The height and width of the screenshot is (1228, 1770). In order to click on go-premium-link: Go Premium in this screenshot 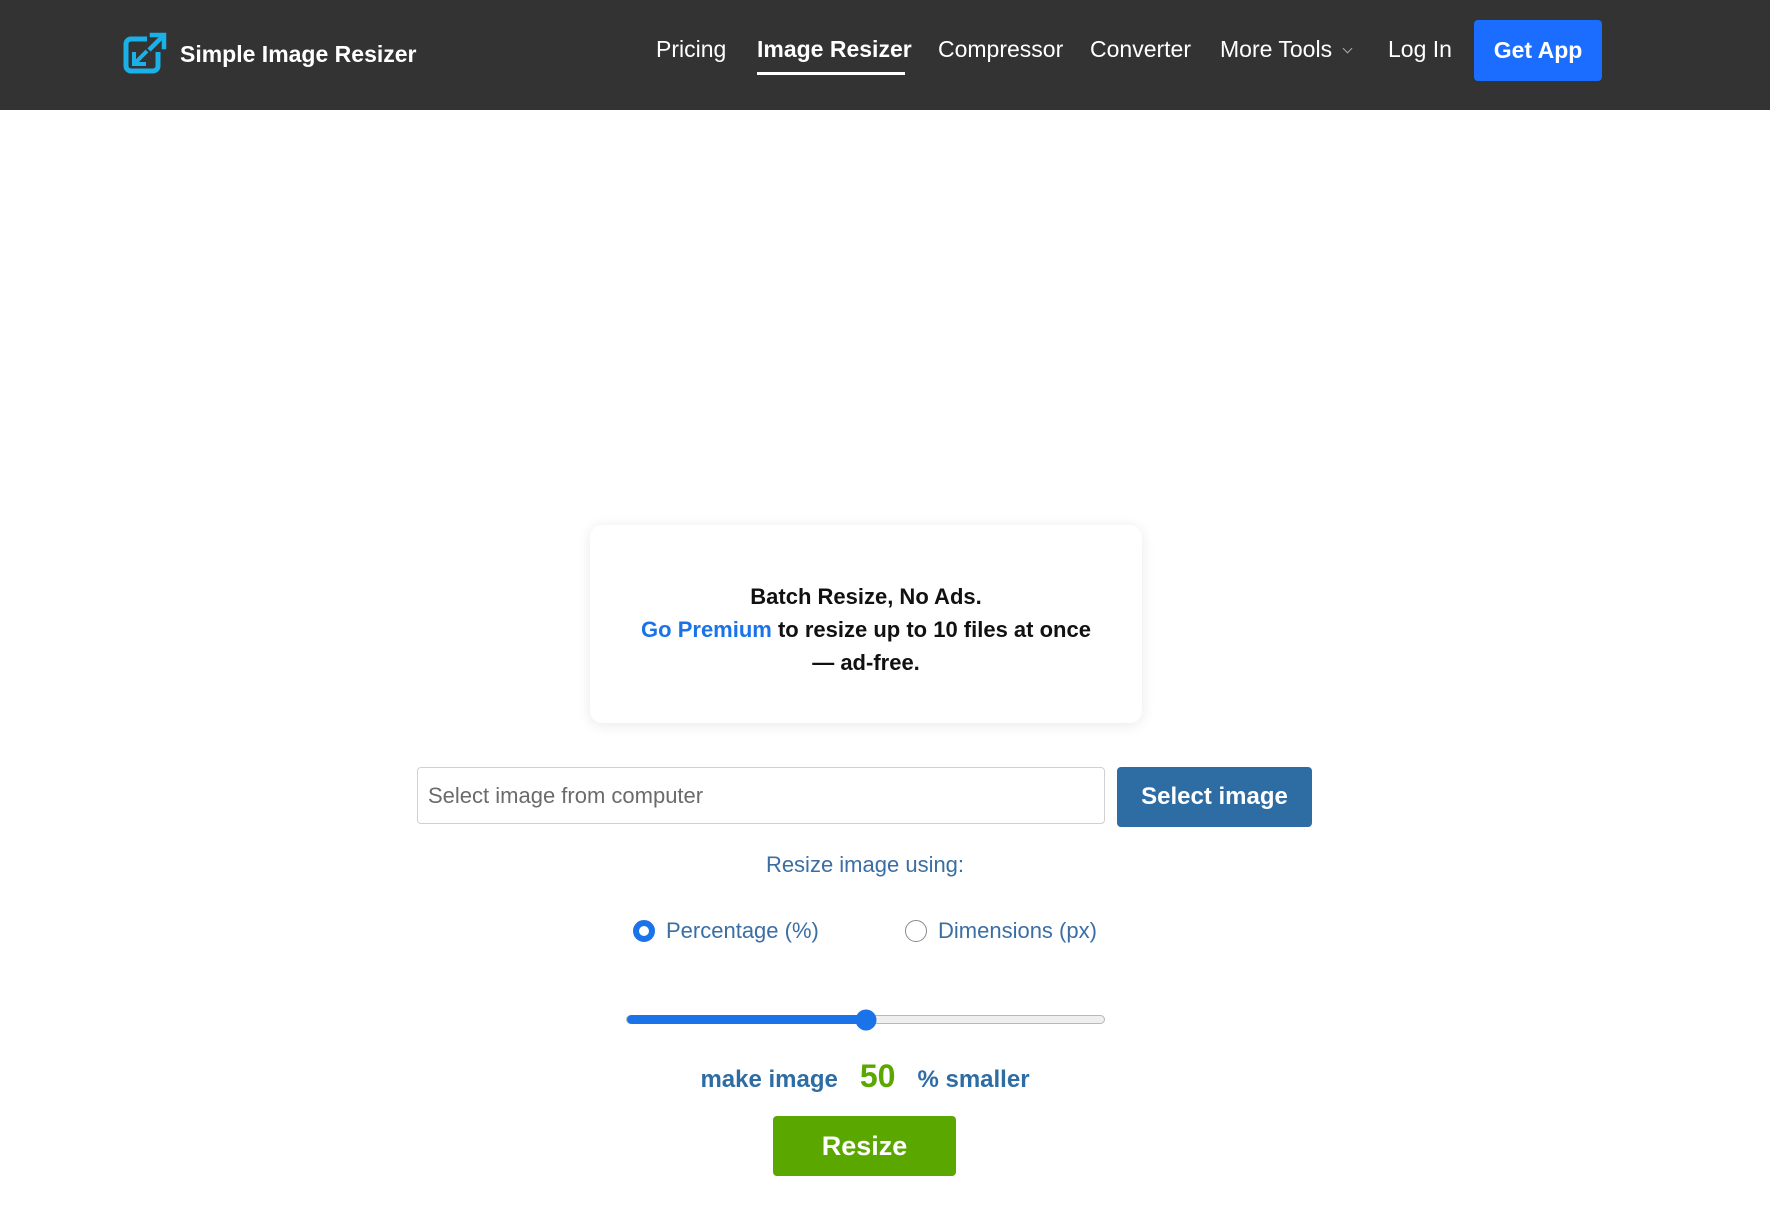, I will do `click(706, 629)`.